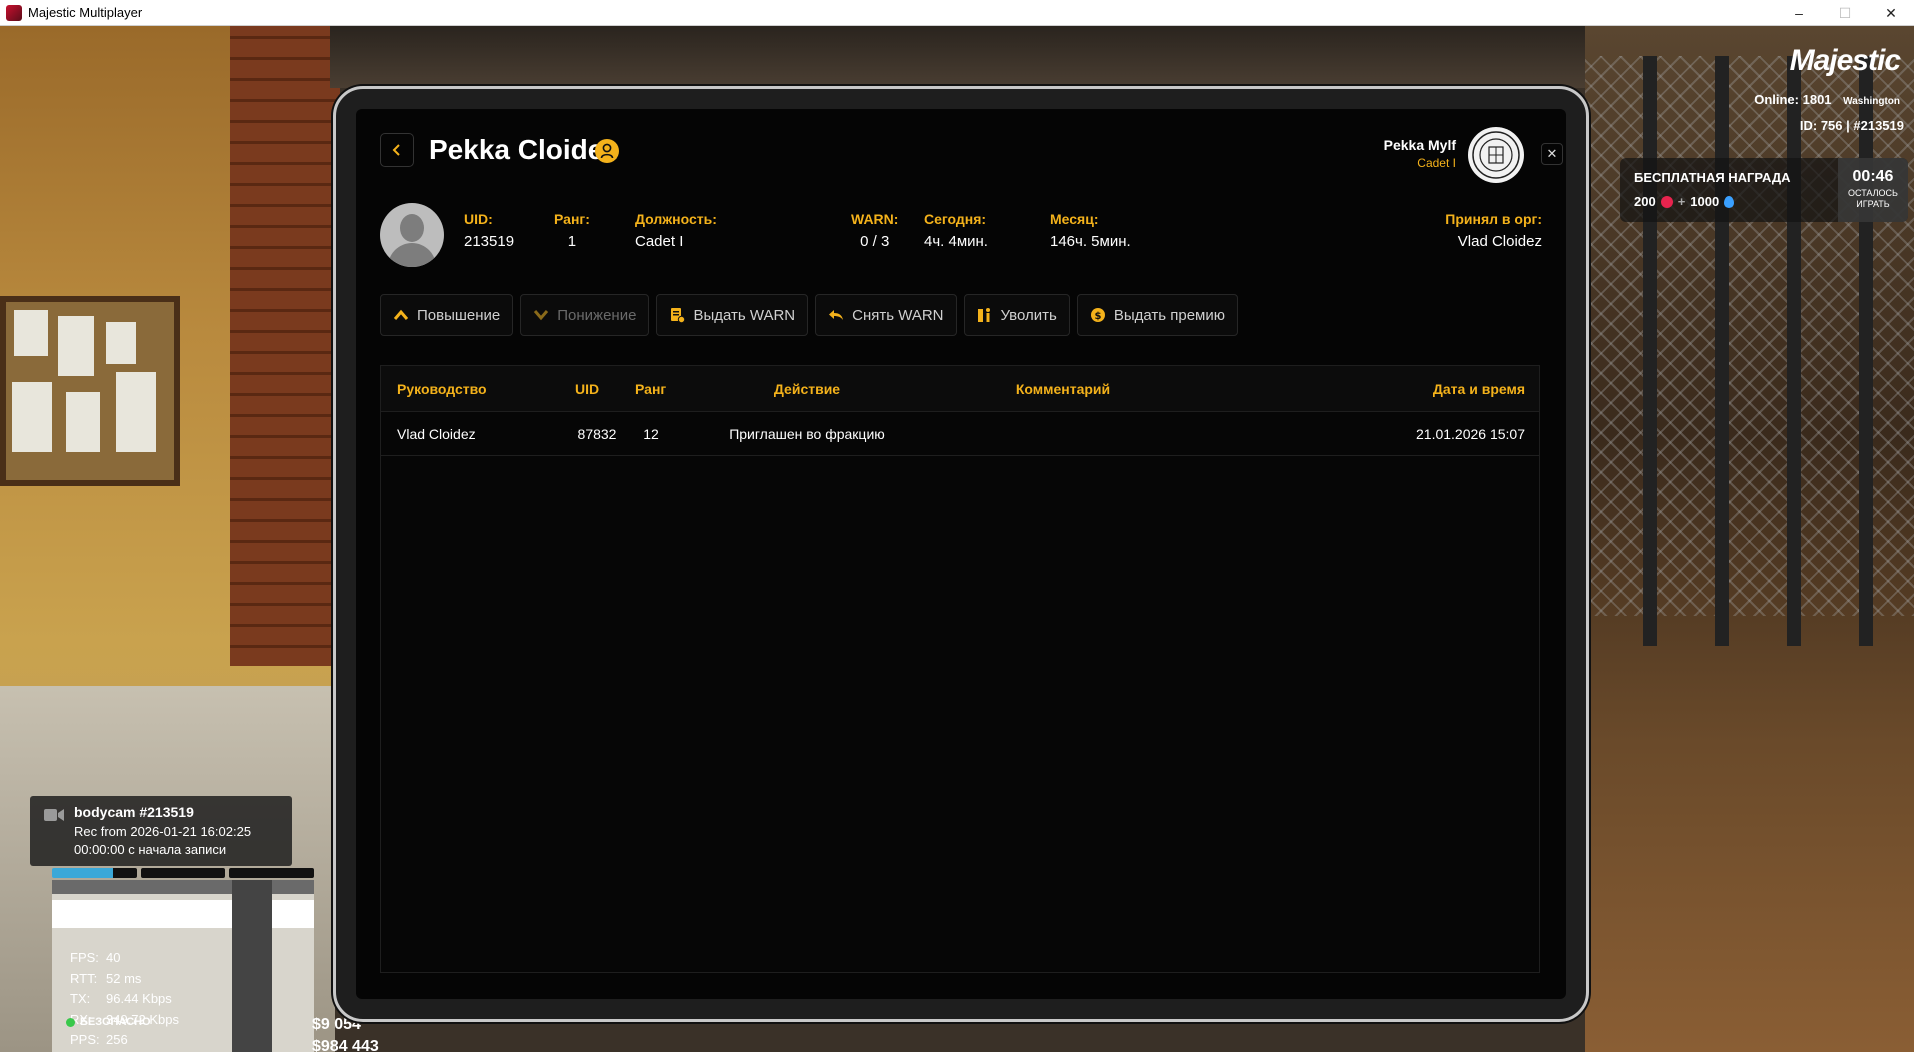 The height and width of the screenshot is (1052, 1914). I want to click on online-label: Online:, so click(1776, 99).